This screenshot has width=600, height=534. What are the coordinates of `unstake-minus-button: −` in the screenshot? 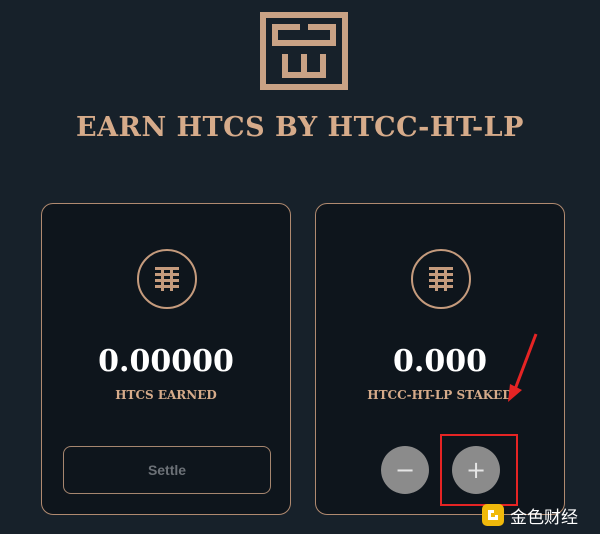 It's located at (405, 470).